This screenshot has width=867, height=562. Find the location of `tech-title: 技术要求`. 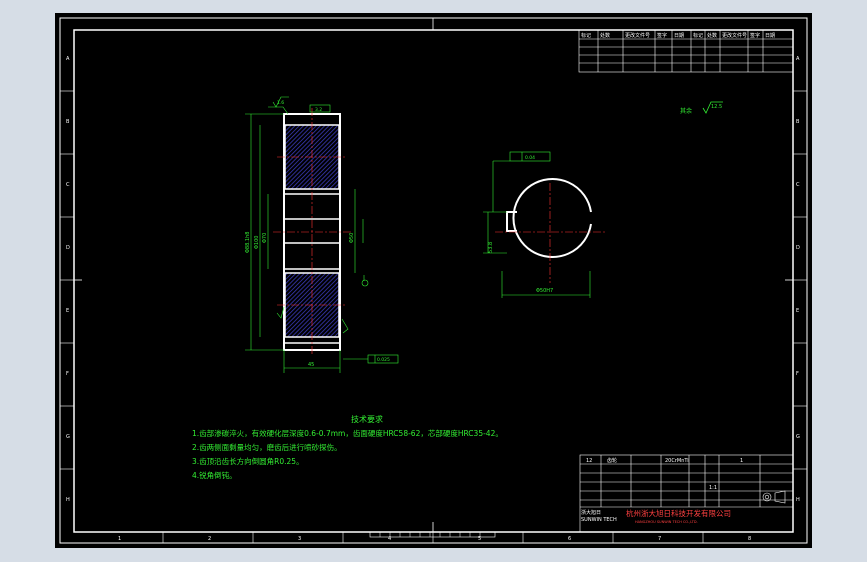

tech-title: 技术要求 is located at coordinates (367, 419).